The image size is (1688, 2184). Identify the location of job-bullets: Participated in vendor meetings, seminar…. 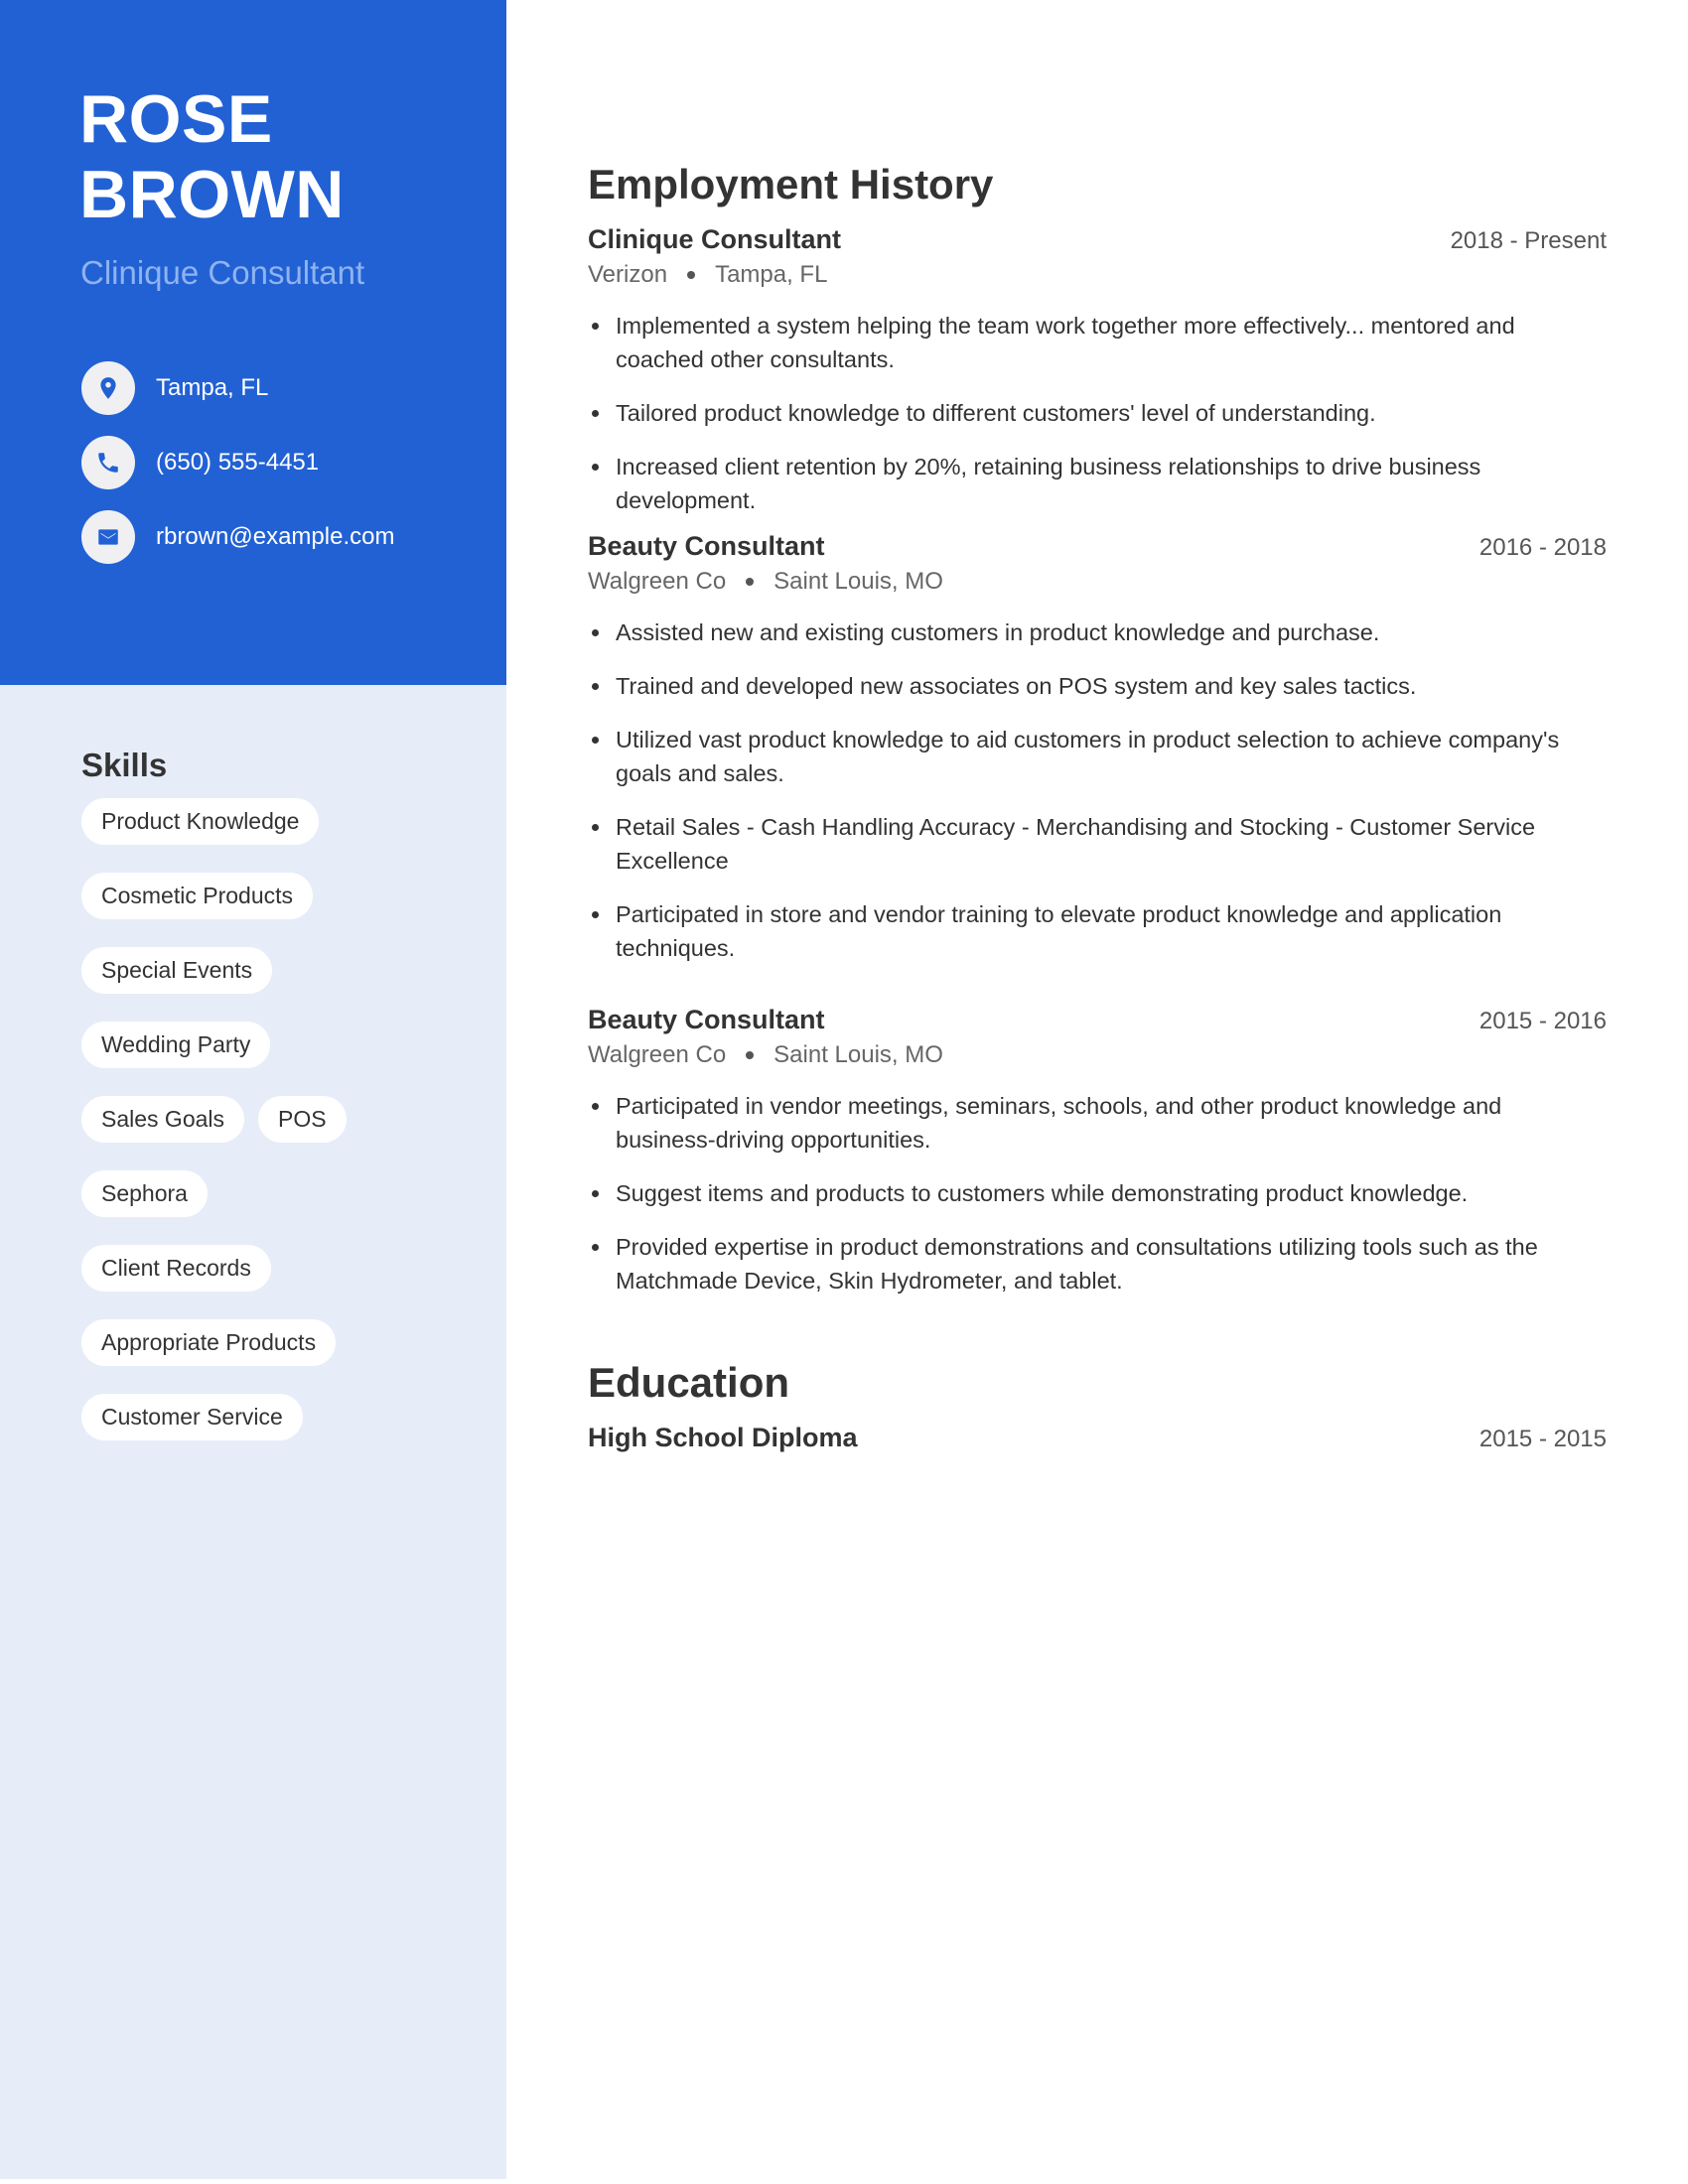
(1097, 1193).